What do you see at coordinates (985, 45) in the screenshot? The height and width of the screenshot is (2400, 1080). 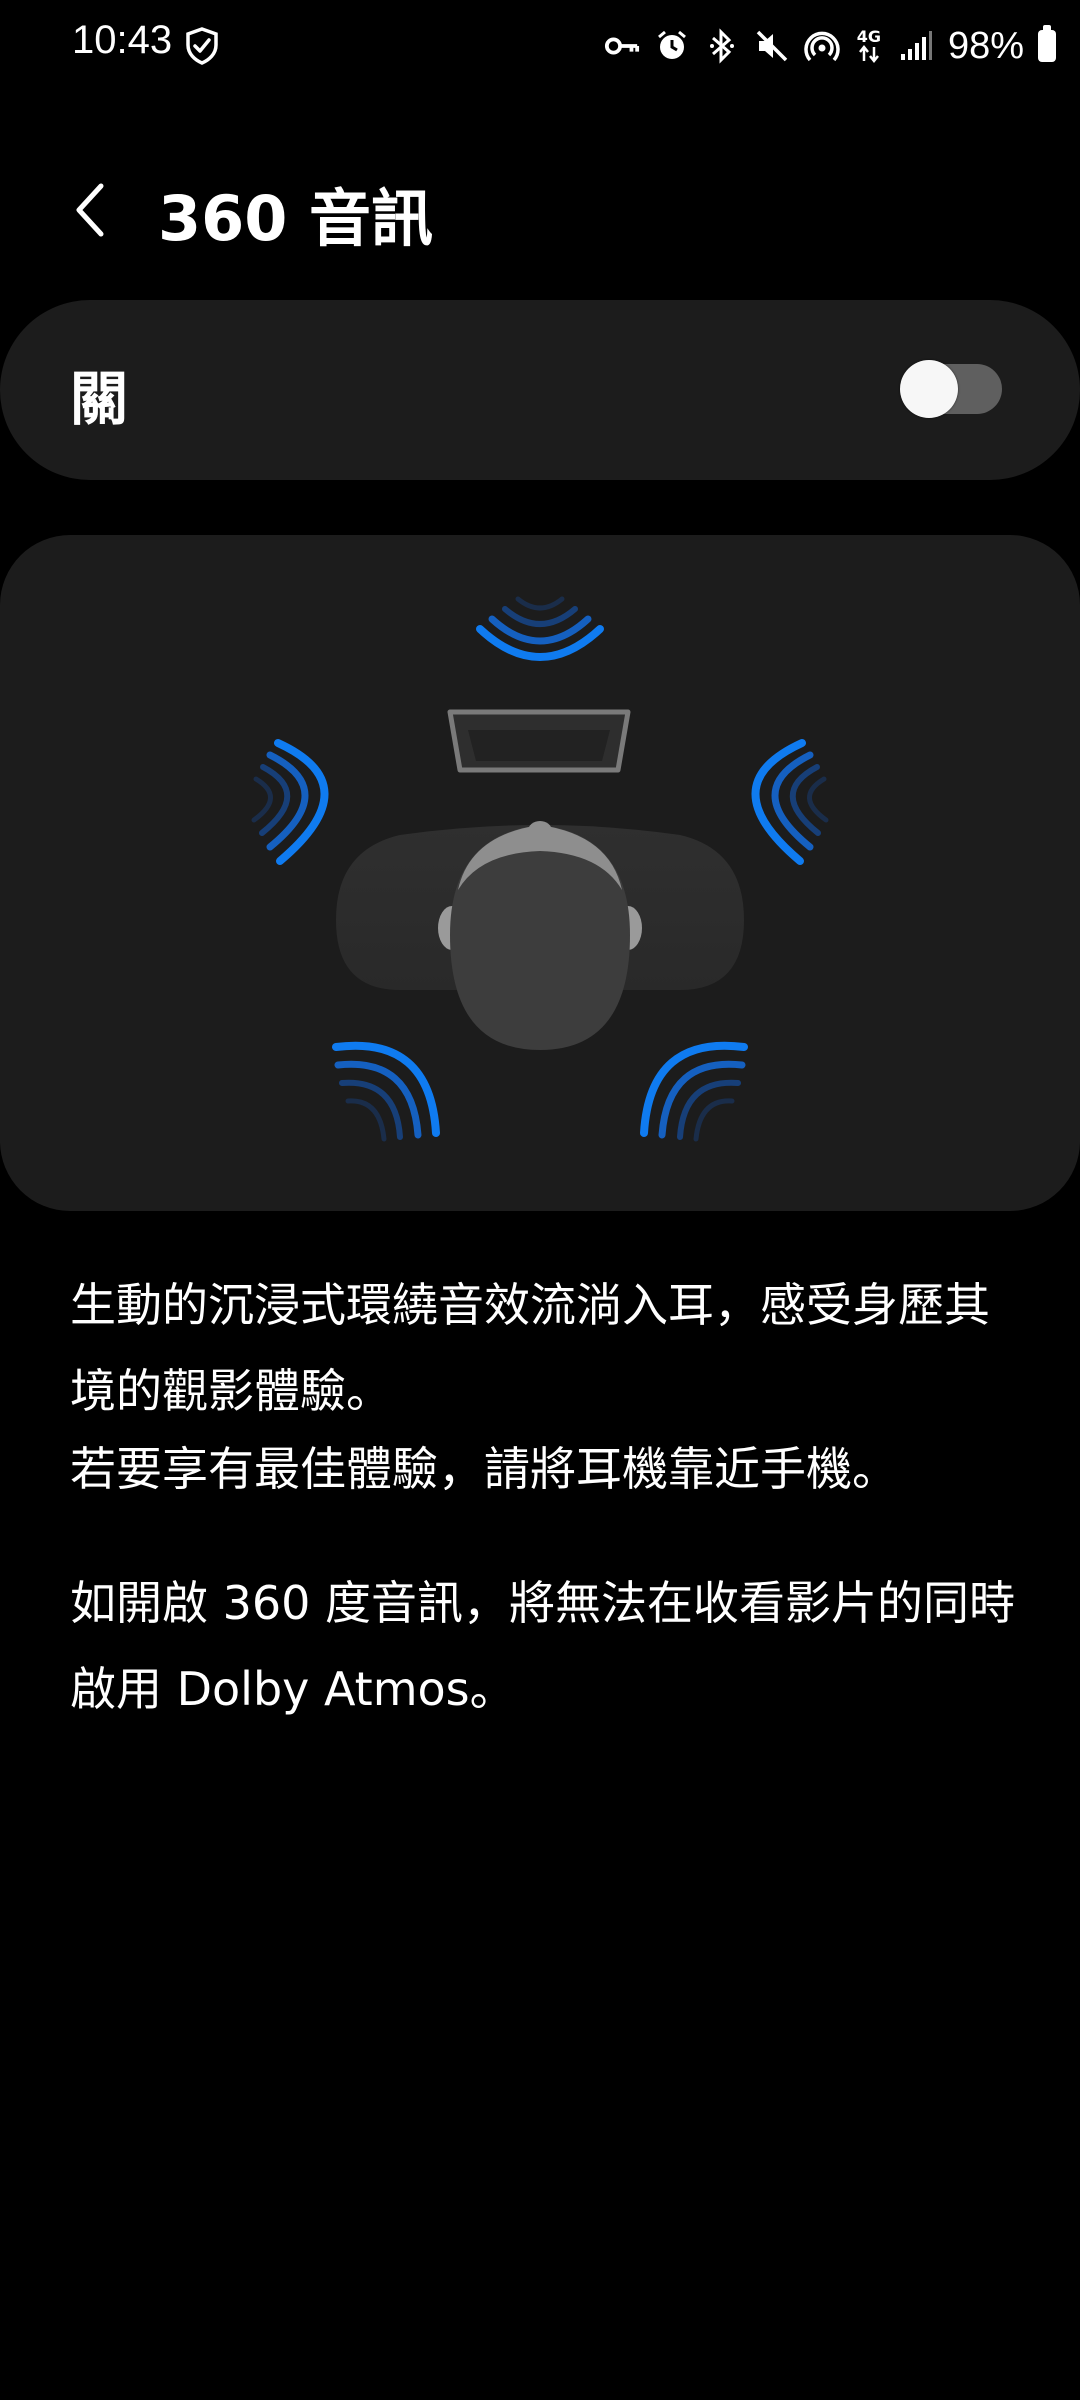 I see `battery-percent: 98%` at bounding box center [985, 45].